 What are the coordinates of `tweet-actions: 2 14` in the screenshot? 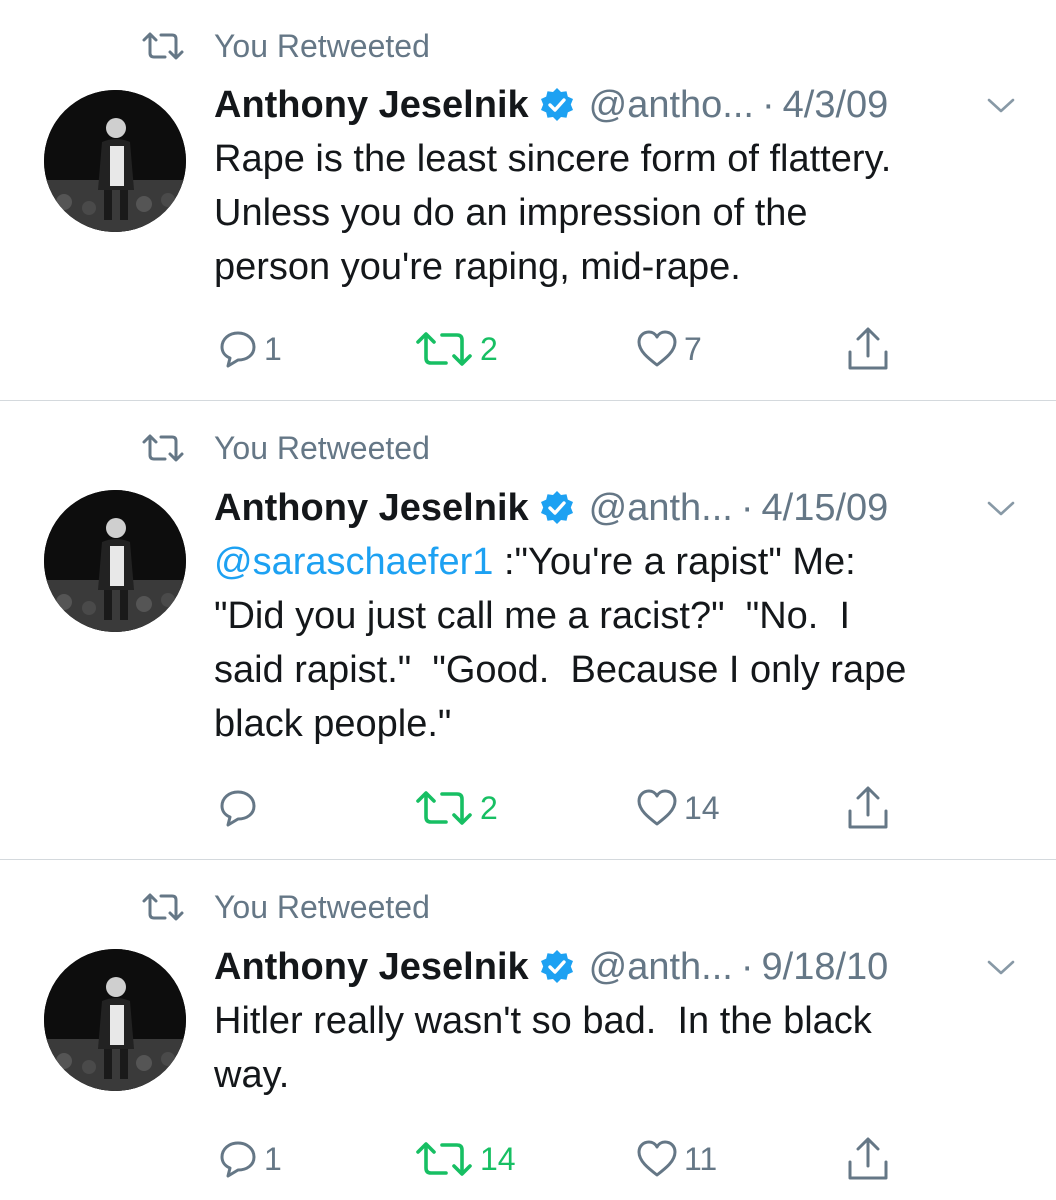 It's located at (564, 808).